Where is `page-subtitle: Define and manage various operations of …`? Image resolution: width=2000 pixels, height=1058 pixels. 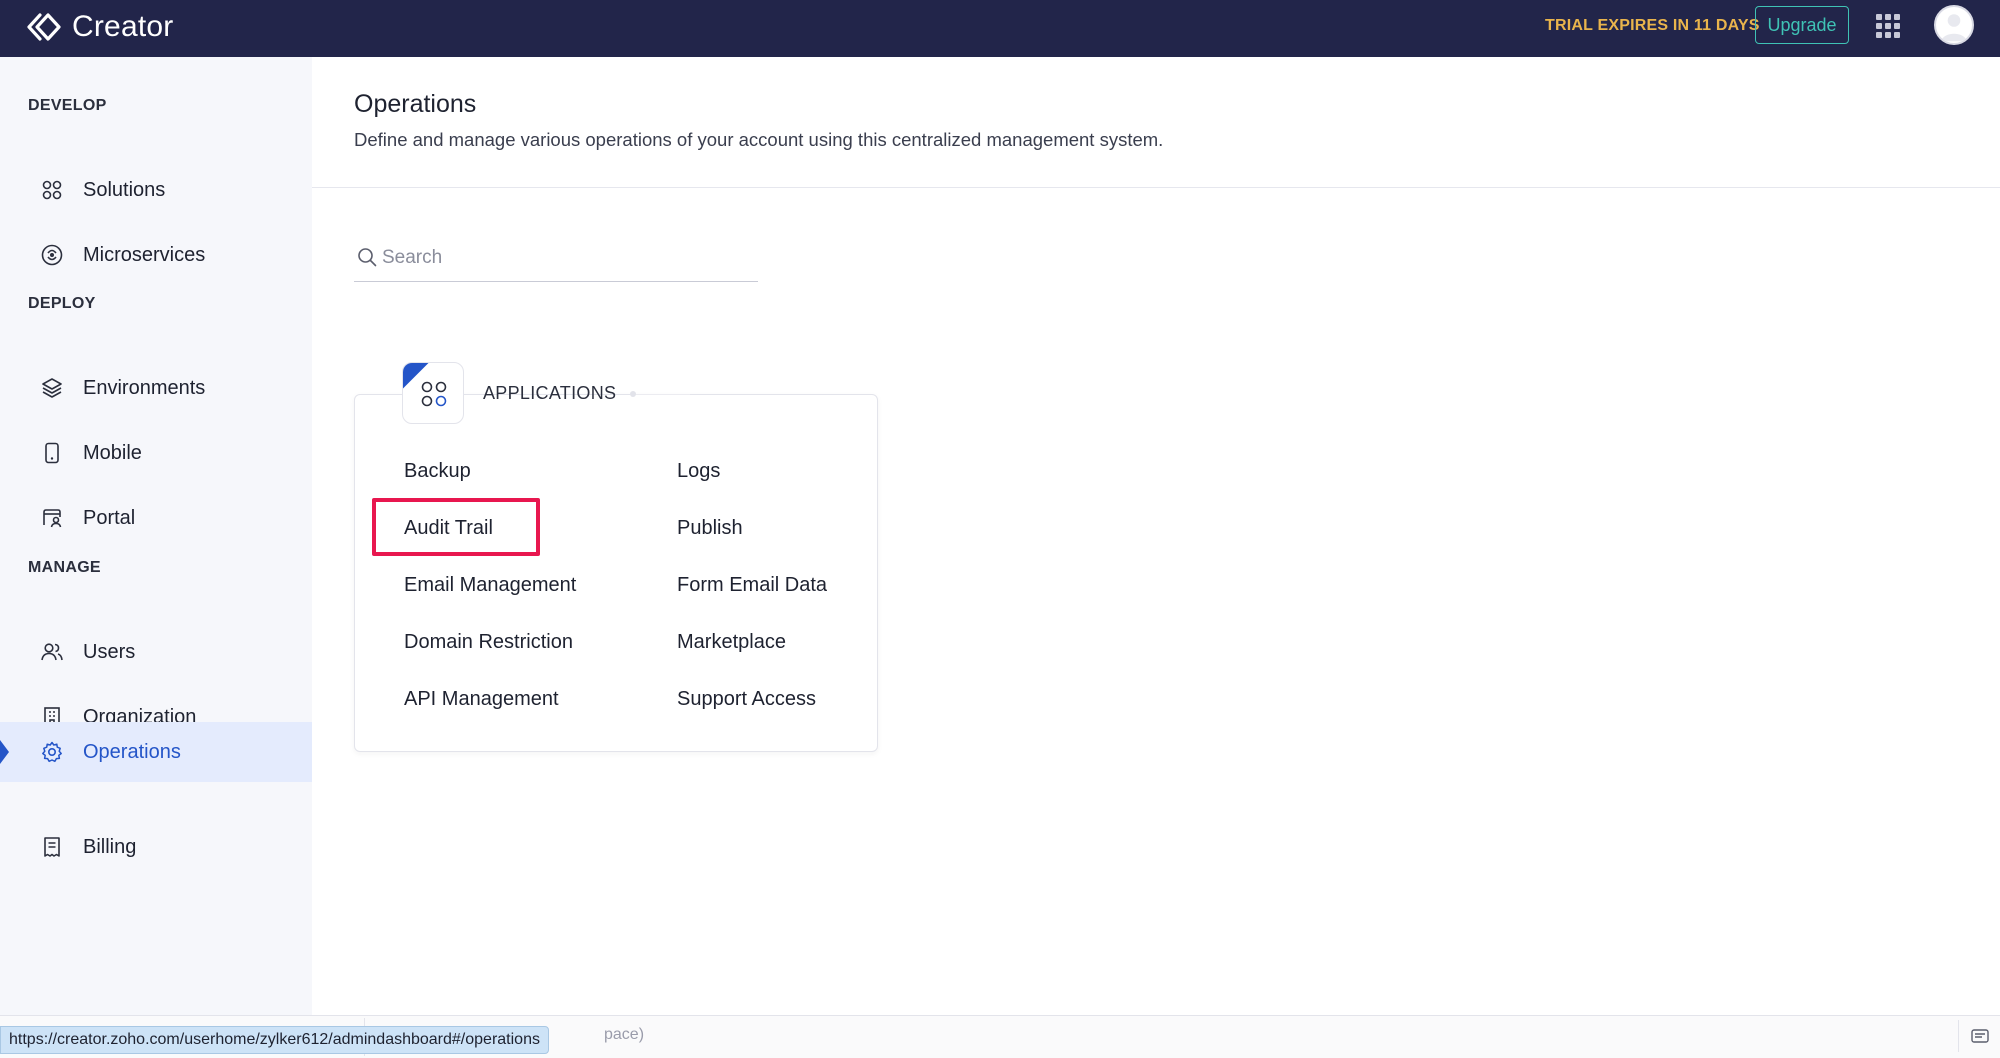
page-subtitle: Define and manage various operations of … is located at coordinates (759, 139).